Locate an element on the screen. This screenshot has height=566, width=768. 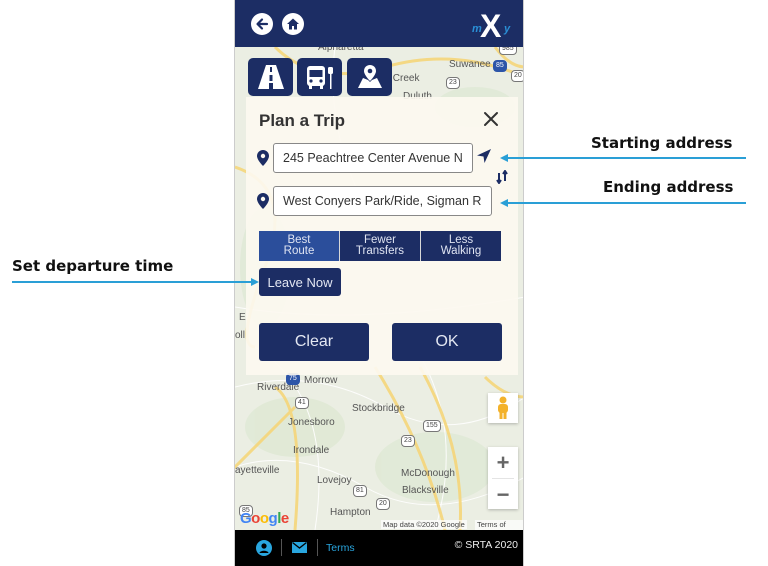
map-attribution: Map data ©2020 Google is located at coordinates (424, 524).